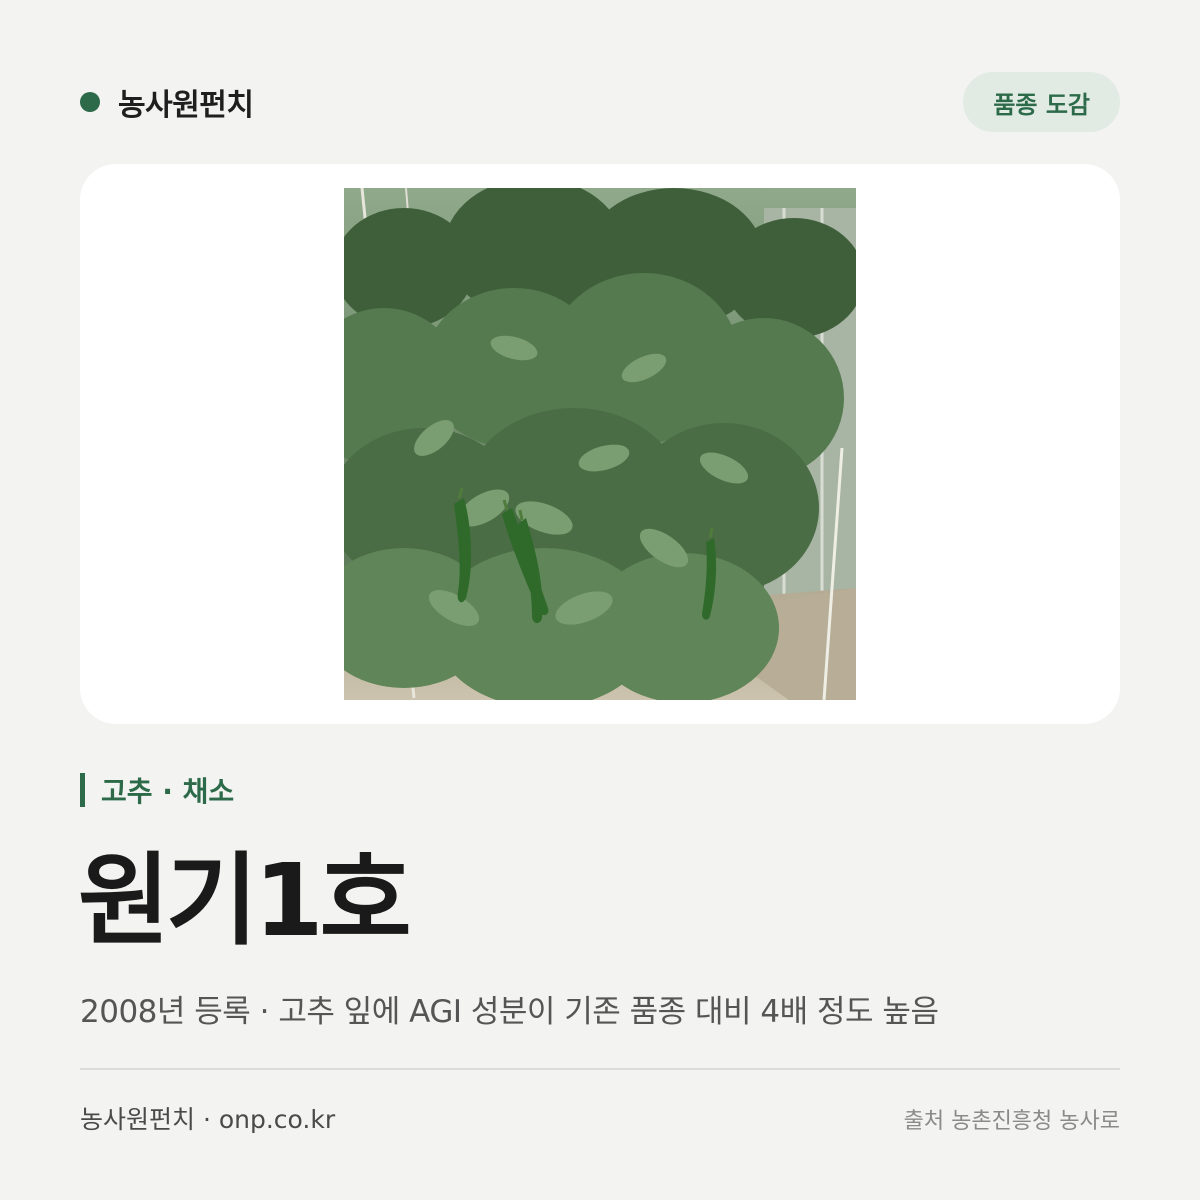 The height and width of the screenshot is (1200, 1200). I want to click on brand: 농사원펀치, so click(167, 102).